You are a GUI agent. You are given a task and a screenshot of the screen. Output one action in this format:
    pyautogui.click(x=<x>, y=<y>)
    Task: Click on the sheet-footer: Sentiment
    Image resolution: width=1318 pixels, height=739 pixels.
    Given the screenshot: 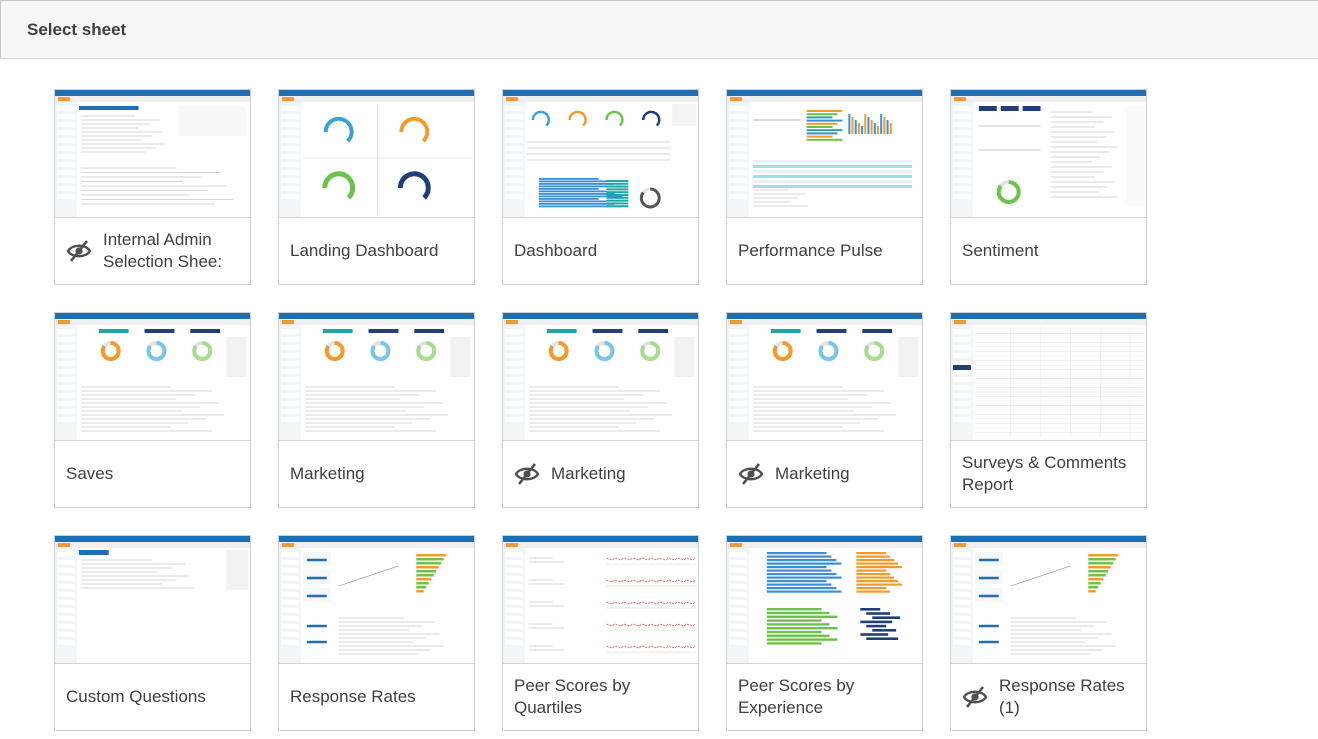 What is the action you would take?
    pyautogui.click(x=1048, y=251)
    